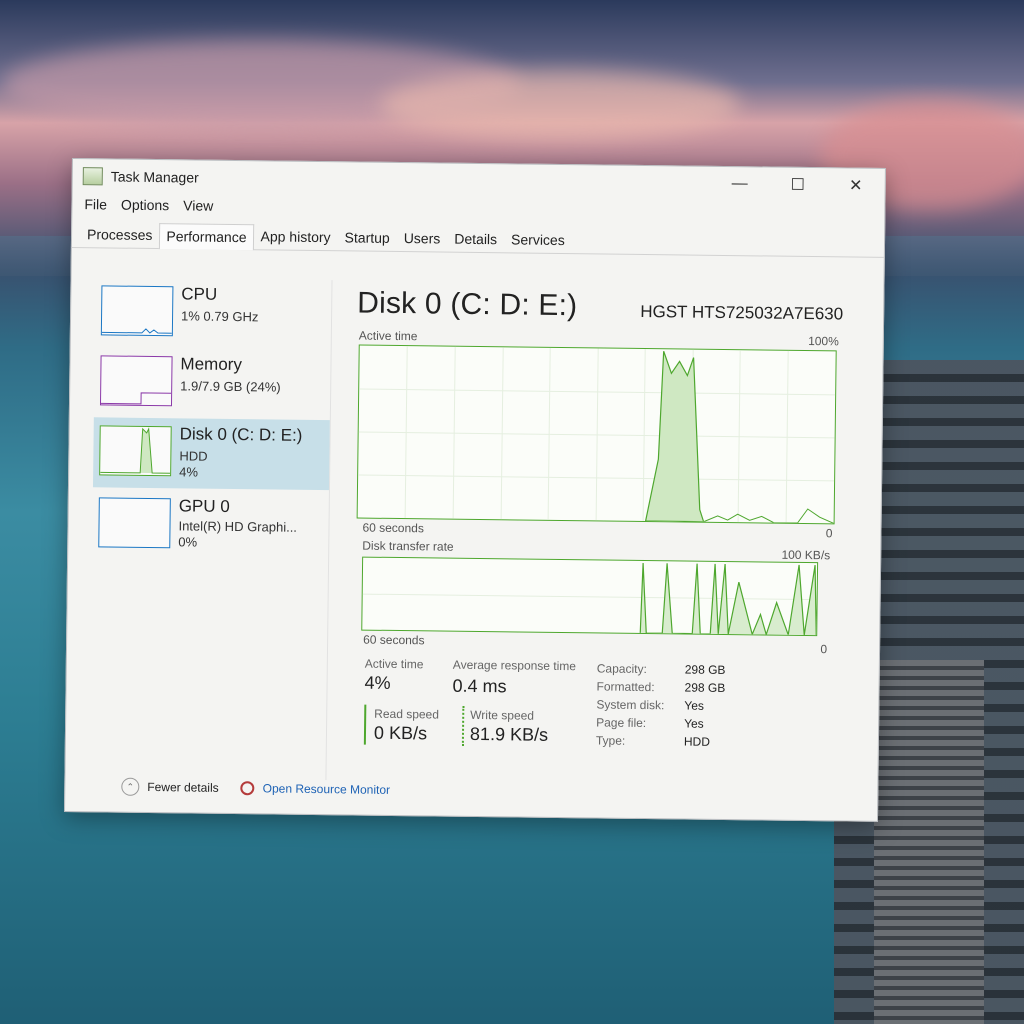 The height and width of the screenshot is (1024, 1024). I want to click on maximize-button: ☐, so click(798, 185).